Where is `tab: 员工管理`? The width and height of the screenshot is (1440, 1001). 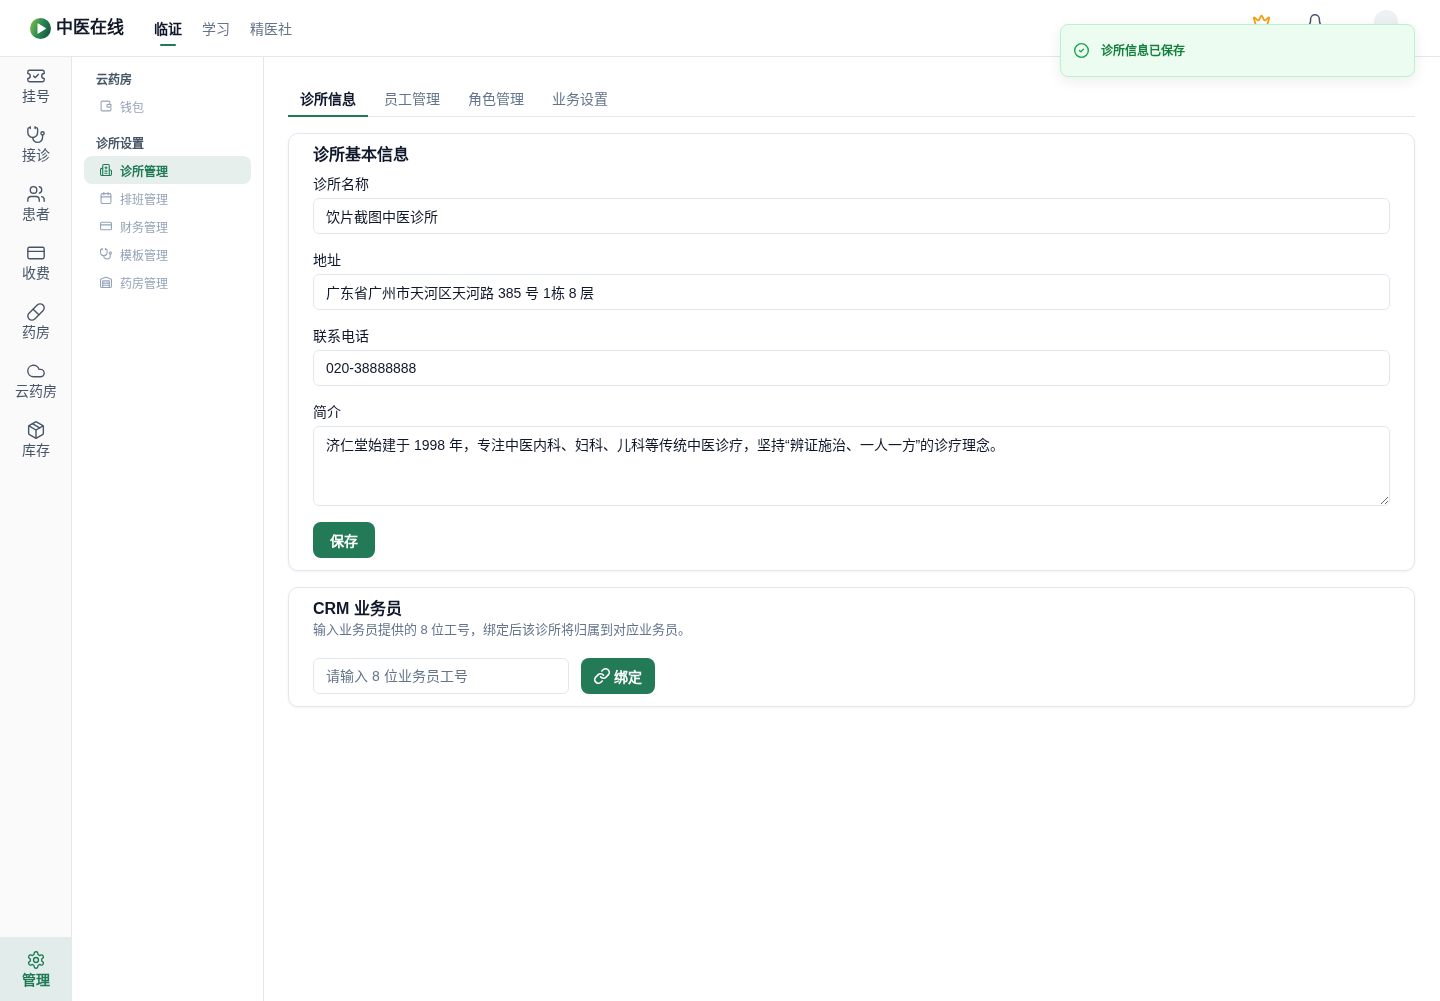
tab: 员工管理 is located at coordinates (412, 99).